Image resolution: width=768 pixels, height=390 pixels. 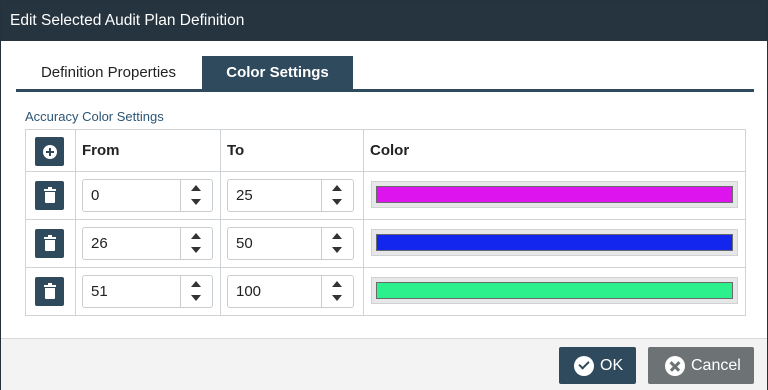 I want to click on grid-header: From To Color, so click(x=385, y=151).